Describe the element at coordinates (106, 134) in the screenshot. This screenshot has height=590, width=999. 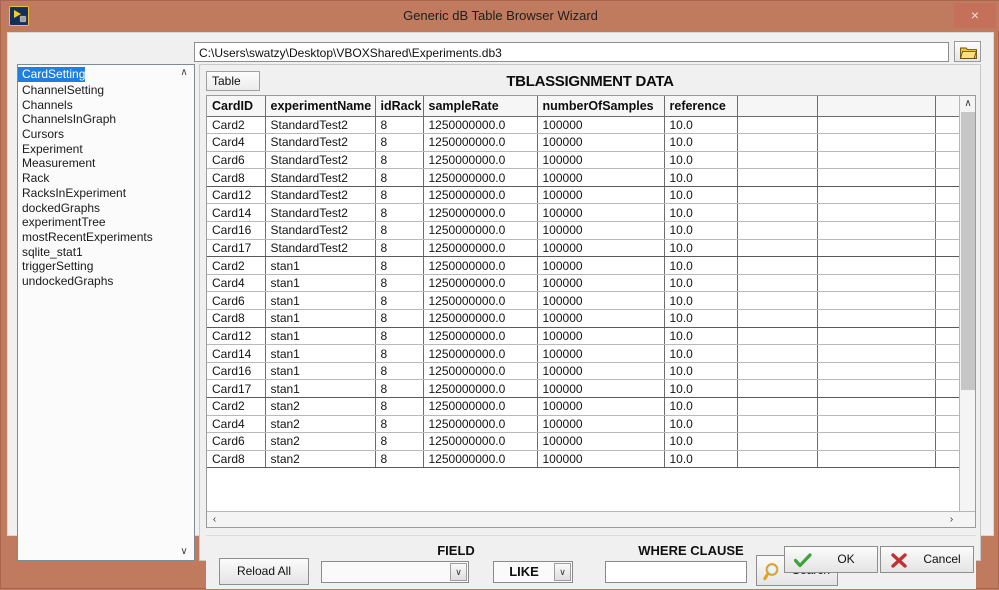
I see `sidebar-item-cursors: Cursors` at that location.